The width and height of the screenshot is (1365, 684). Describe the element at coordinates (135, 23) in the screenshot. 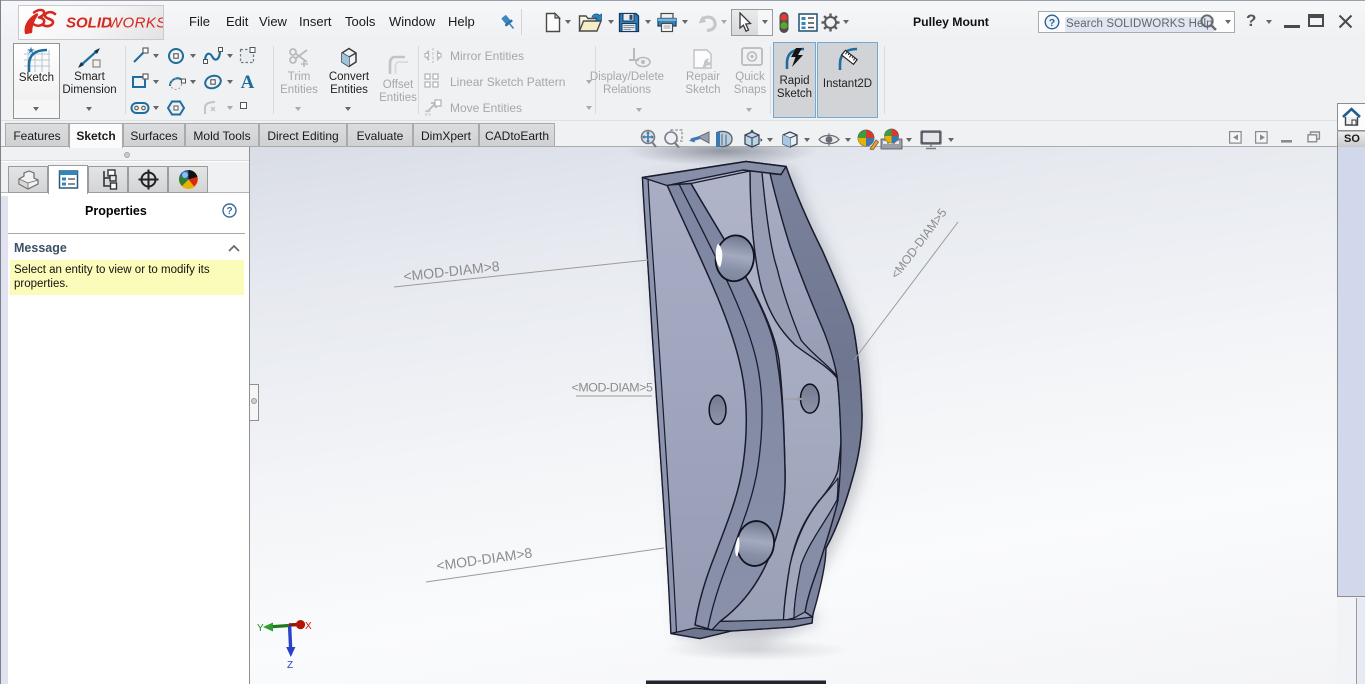

I see `svg-text: WORKS` at that location.